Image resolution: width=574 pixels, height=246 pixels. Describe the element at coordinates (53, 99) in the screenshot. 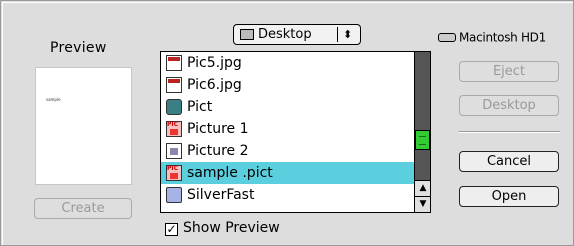

I see `preview-thumbnail-text: sample` at that location.